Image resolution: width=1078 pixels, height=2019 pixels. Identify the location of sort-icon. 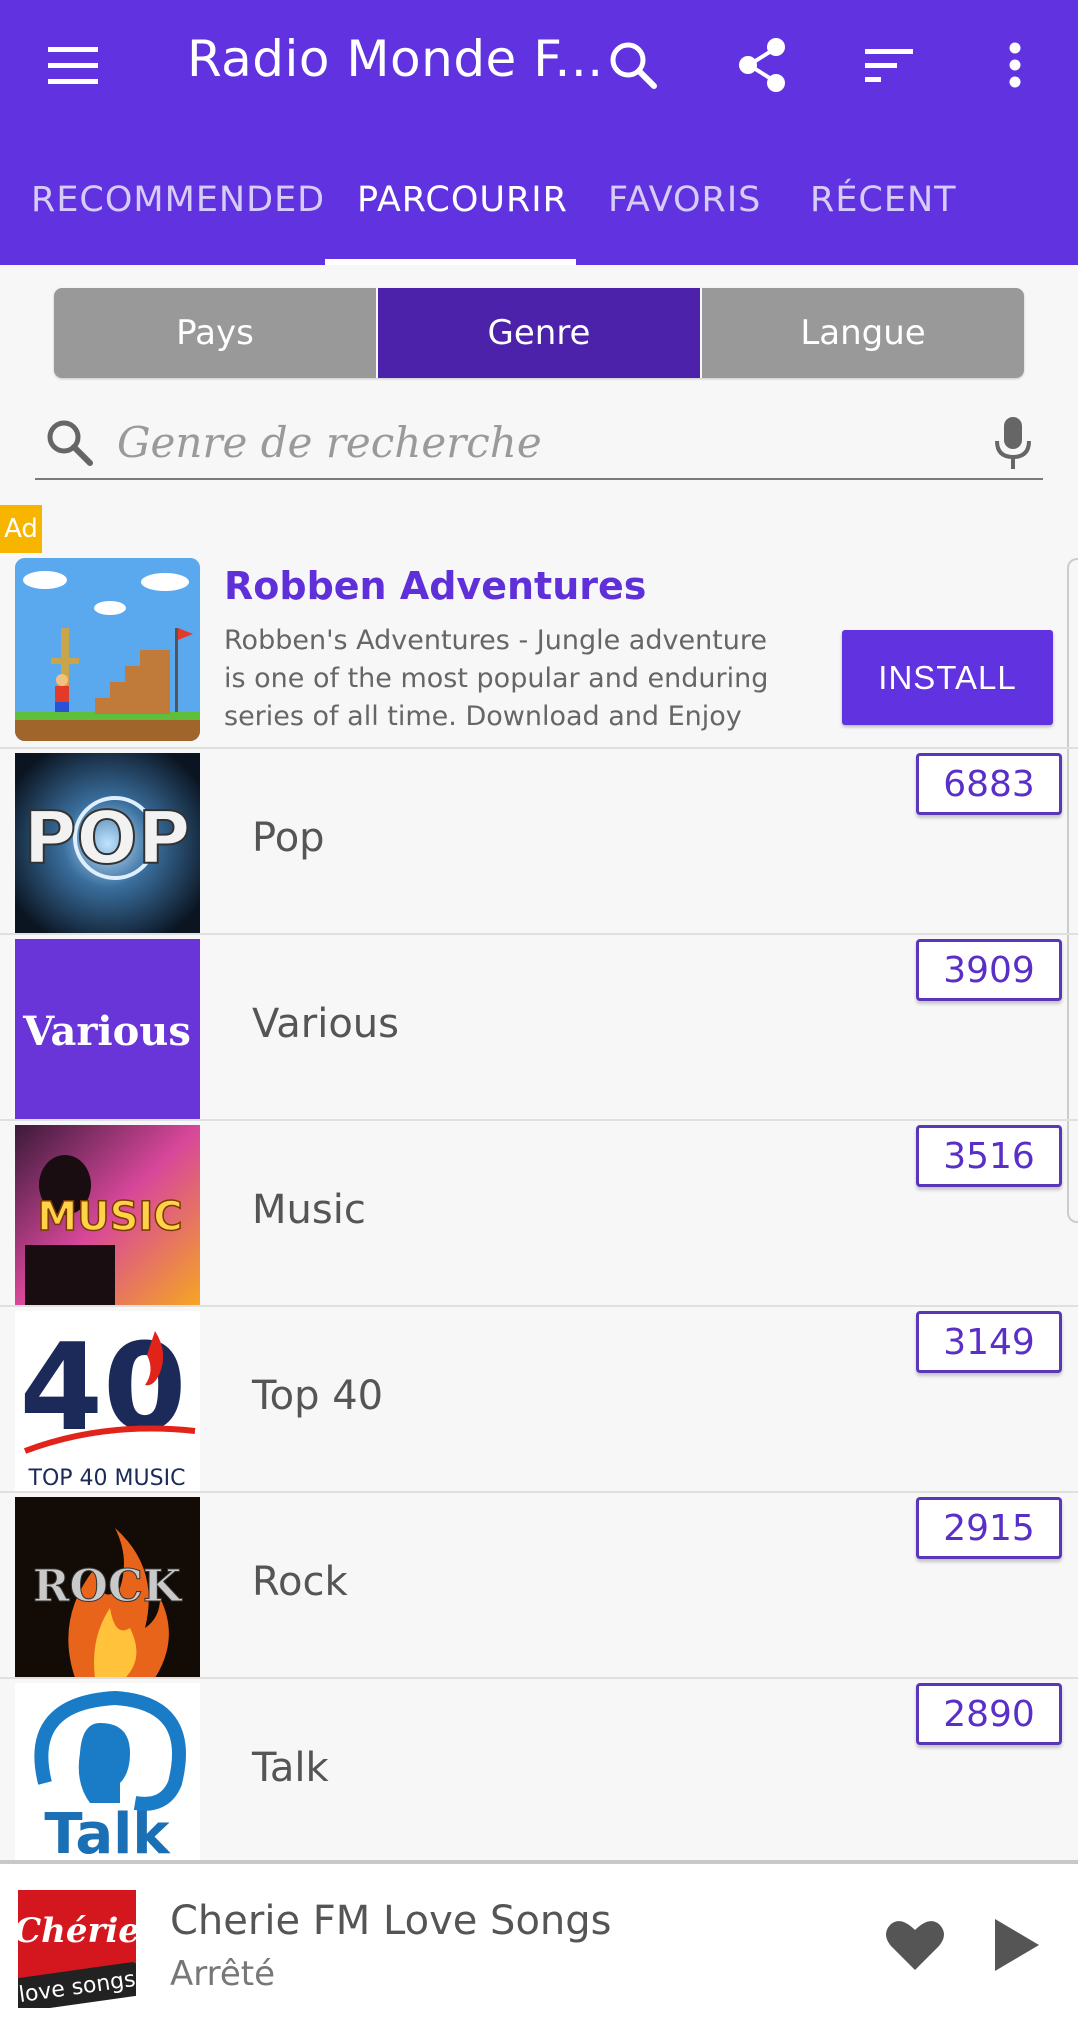
(889, 65).